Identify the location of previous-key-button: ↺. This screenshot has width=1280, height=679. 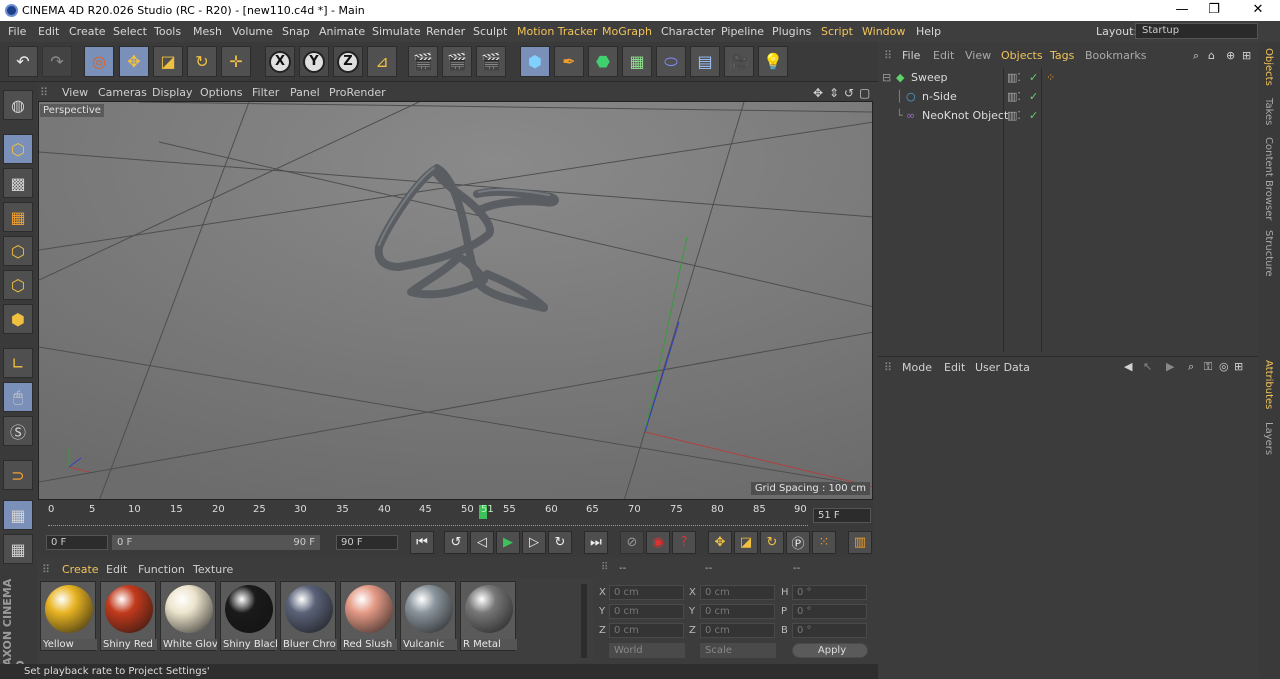
(456, 542).